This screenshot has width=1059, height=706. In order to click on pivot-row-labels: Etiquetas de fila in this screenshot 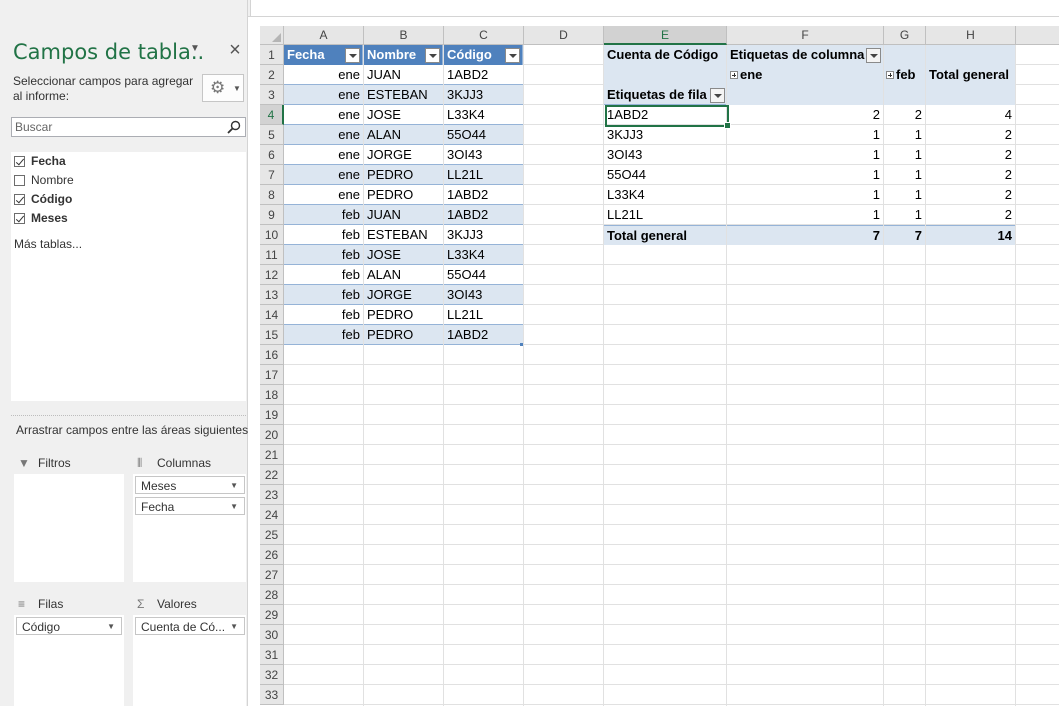, I will do `click(665, 95)`.